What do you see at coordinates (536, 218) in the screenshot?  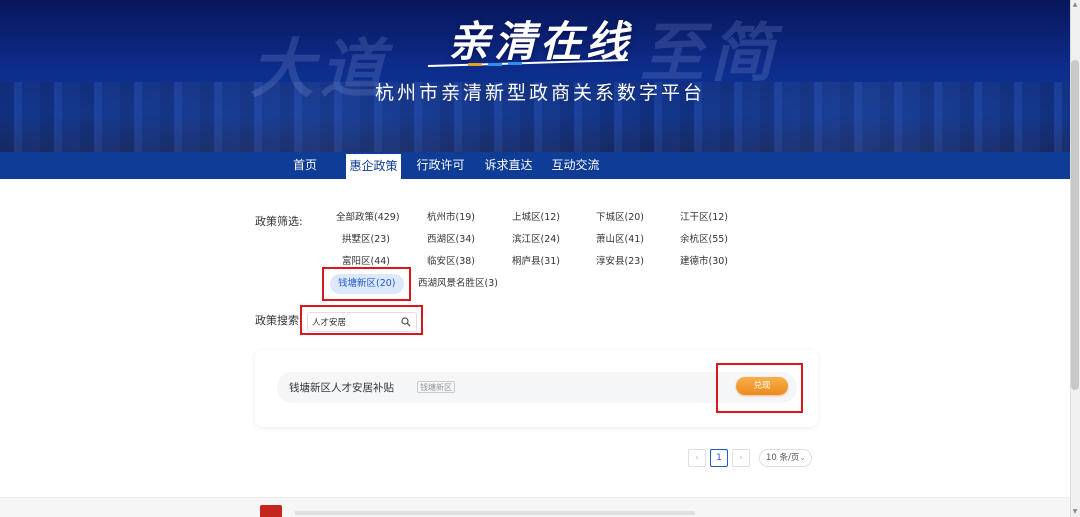 I see `filter-item: 上城区(12)` at bounding box center [536, 218].